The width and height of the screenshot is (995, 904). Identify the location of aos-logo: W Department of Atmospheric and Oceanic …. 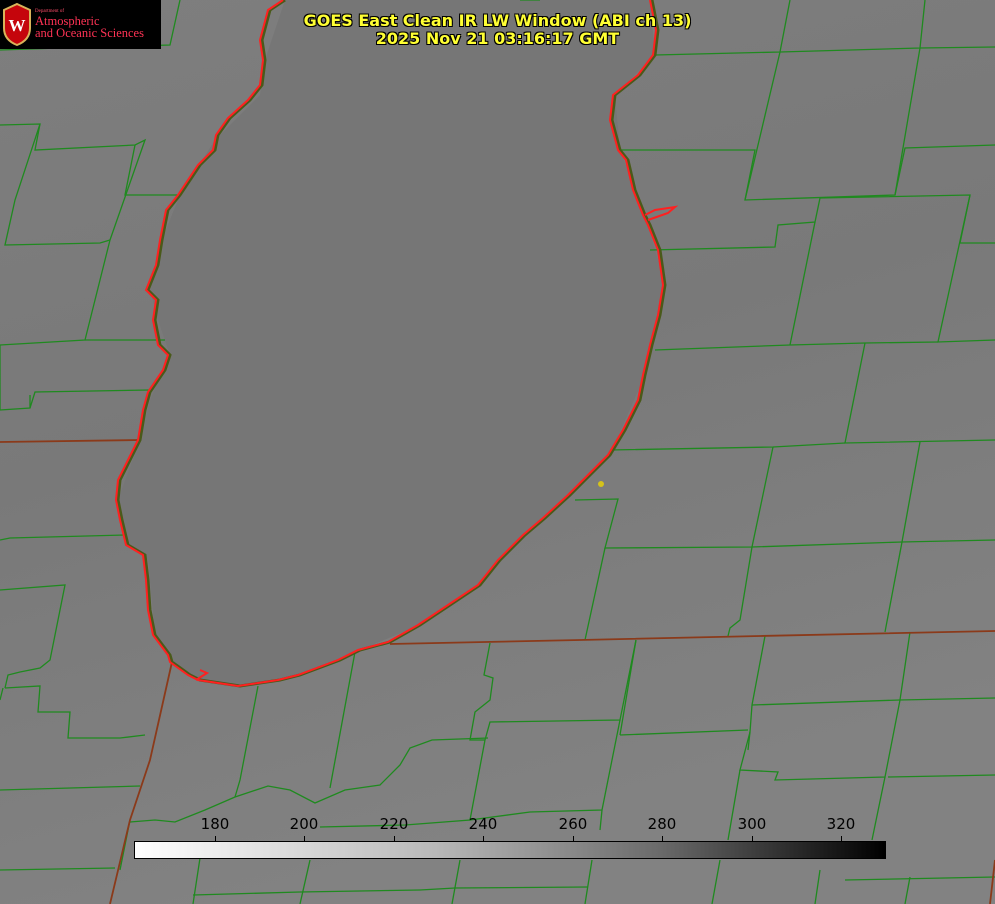
(80, 24).